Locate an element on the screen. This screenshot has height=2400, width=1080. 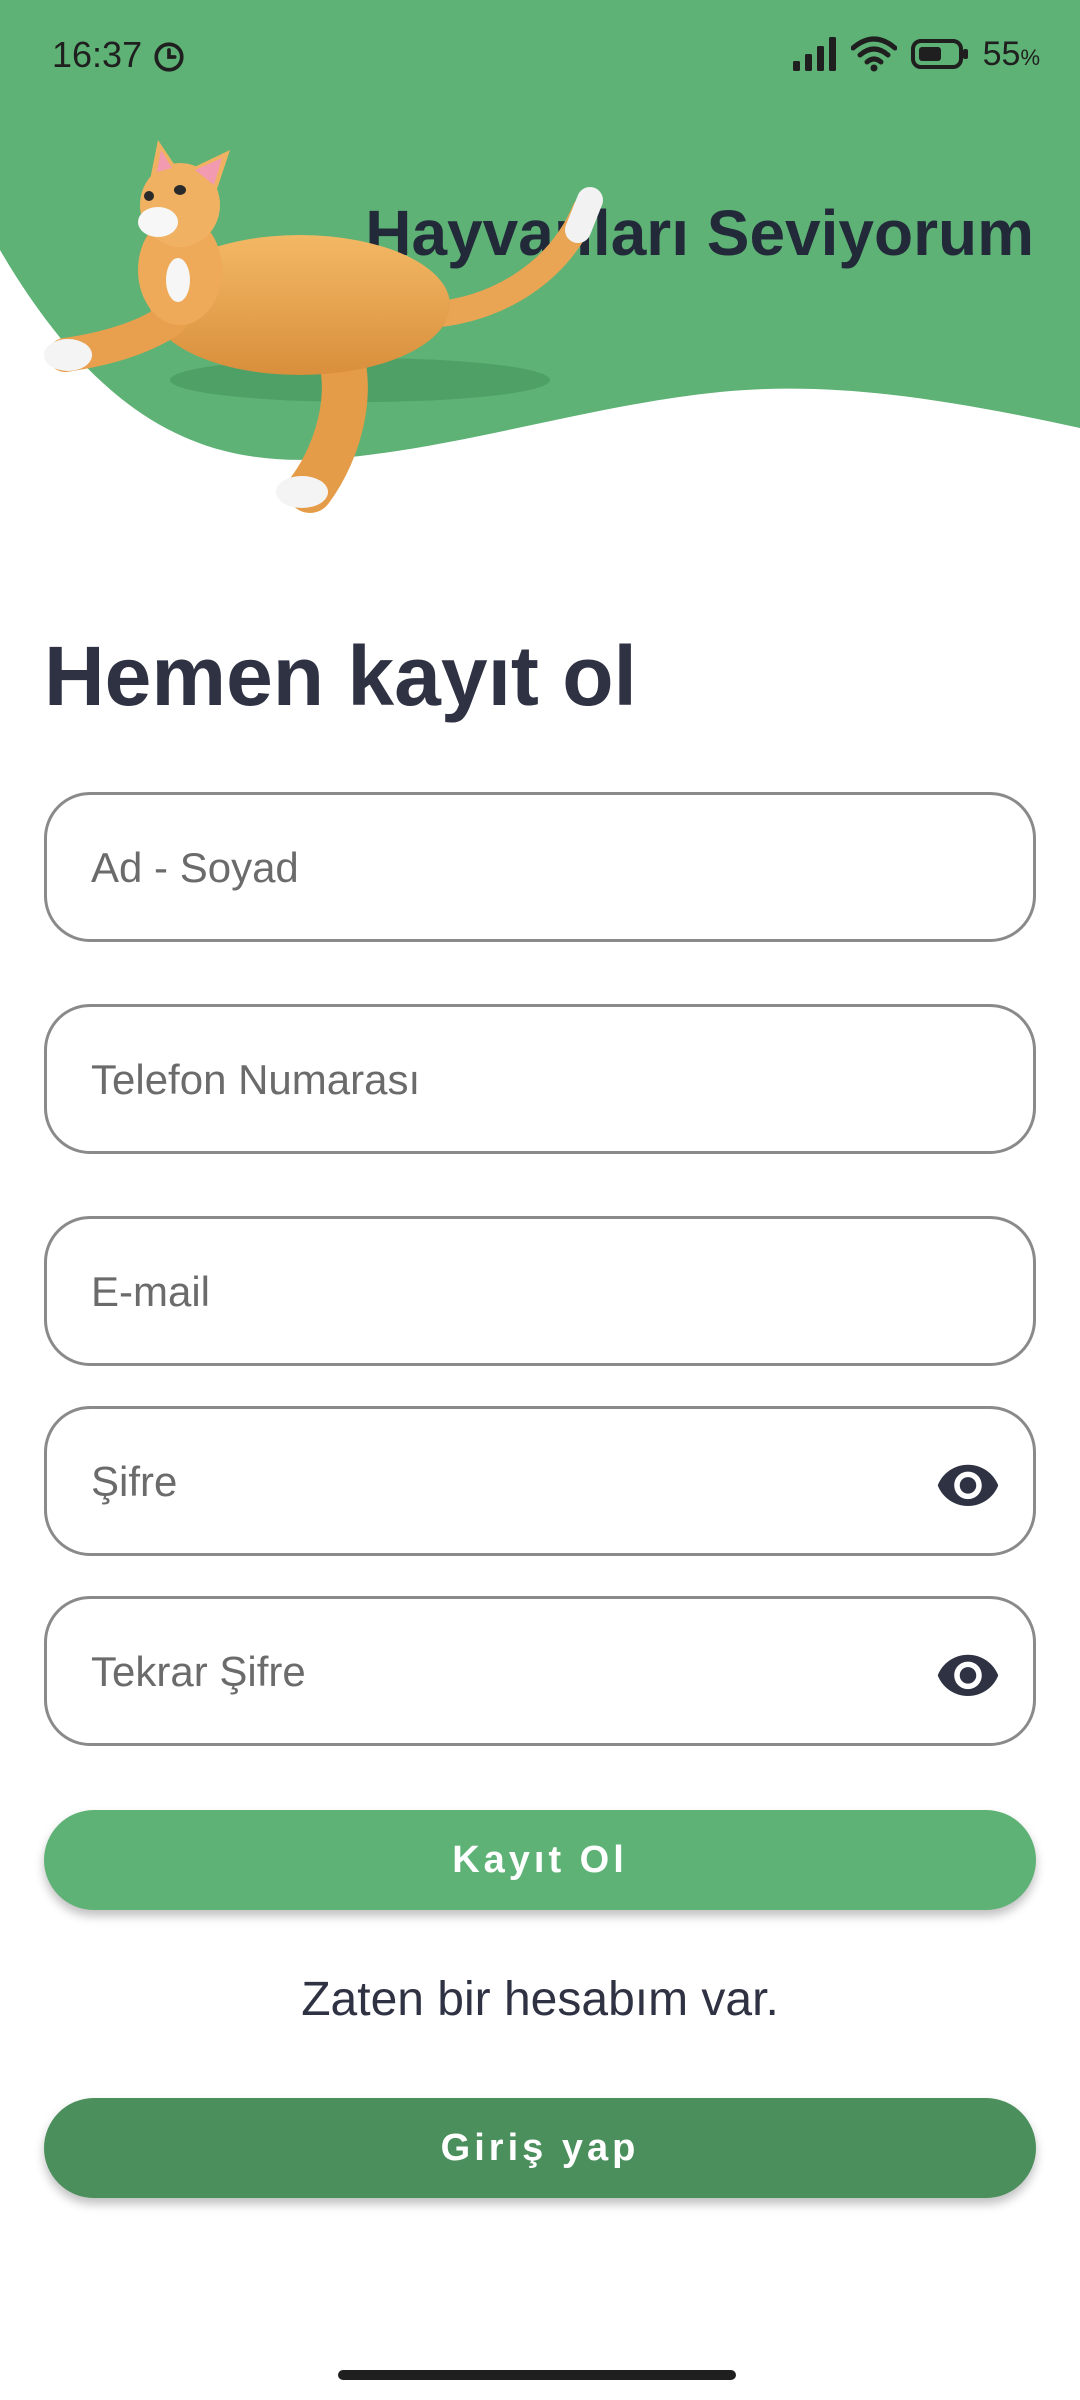
status-time: 16:37 is located at coordinates (97, 54).